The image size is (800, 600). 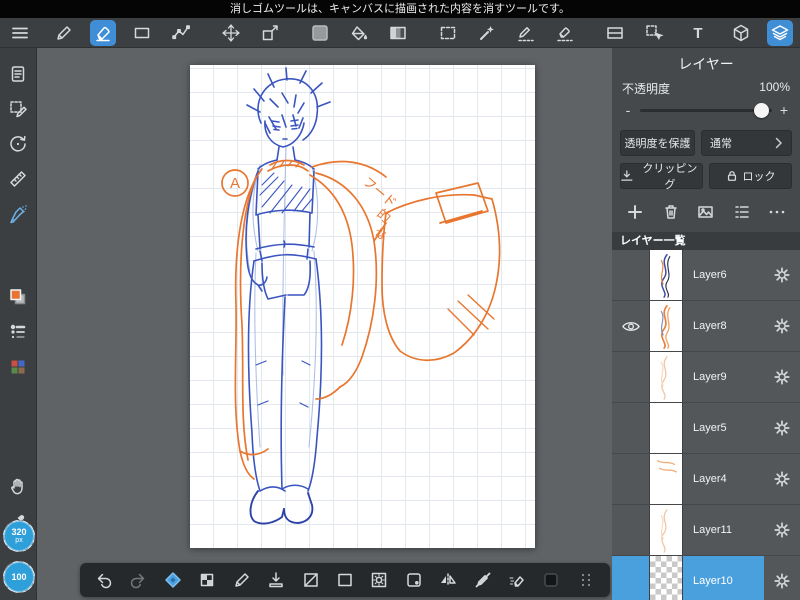 What do you see at coordinates (706, 578) in the screenshot?
I see `layer-row: Layer10` at bounding box center [706, 578].